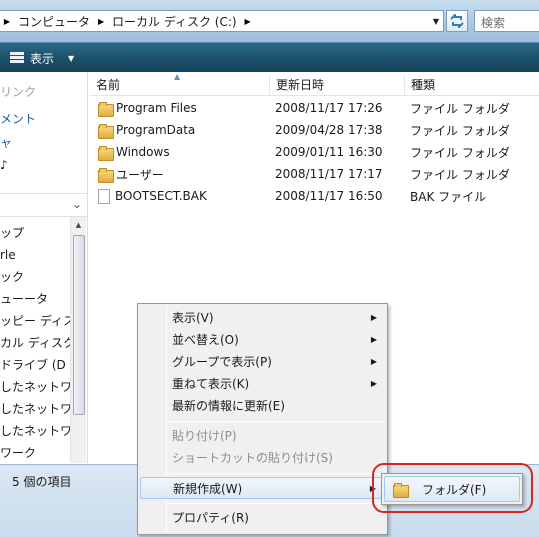 The image size is (539, 537). I want to click on tree-item-network: ワーク, so click(35, 453).